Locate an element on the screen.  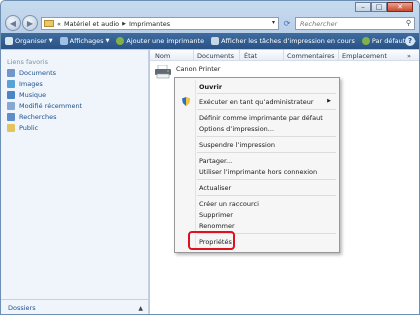
maximize-button: □ is located at coordinates (379, 7).